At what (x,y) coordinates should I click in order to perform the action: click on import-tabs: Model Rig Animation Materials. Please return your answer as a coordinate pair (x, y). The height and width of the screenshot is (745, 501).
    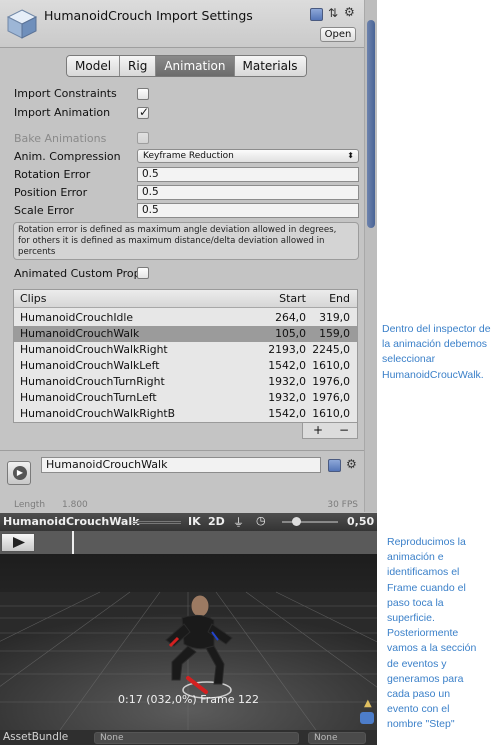
    Looking at the image, I should click on (186, 66).